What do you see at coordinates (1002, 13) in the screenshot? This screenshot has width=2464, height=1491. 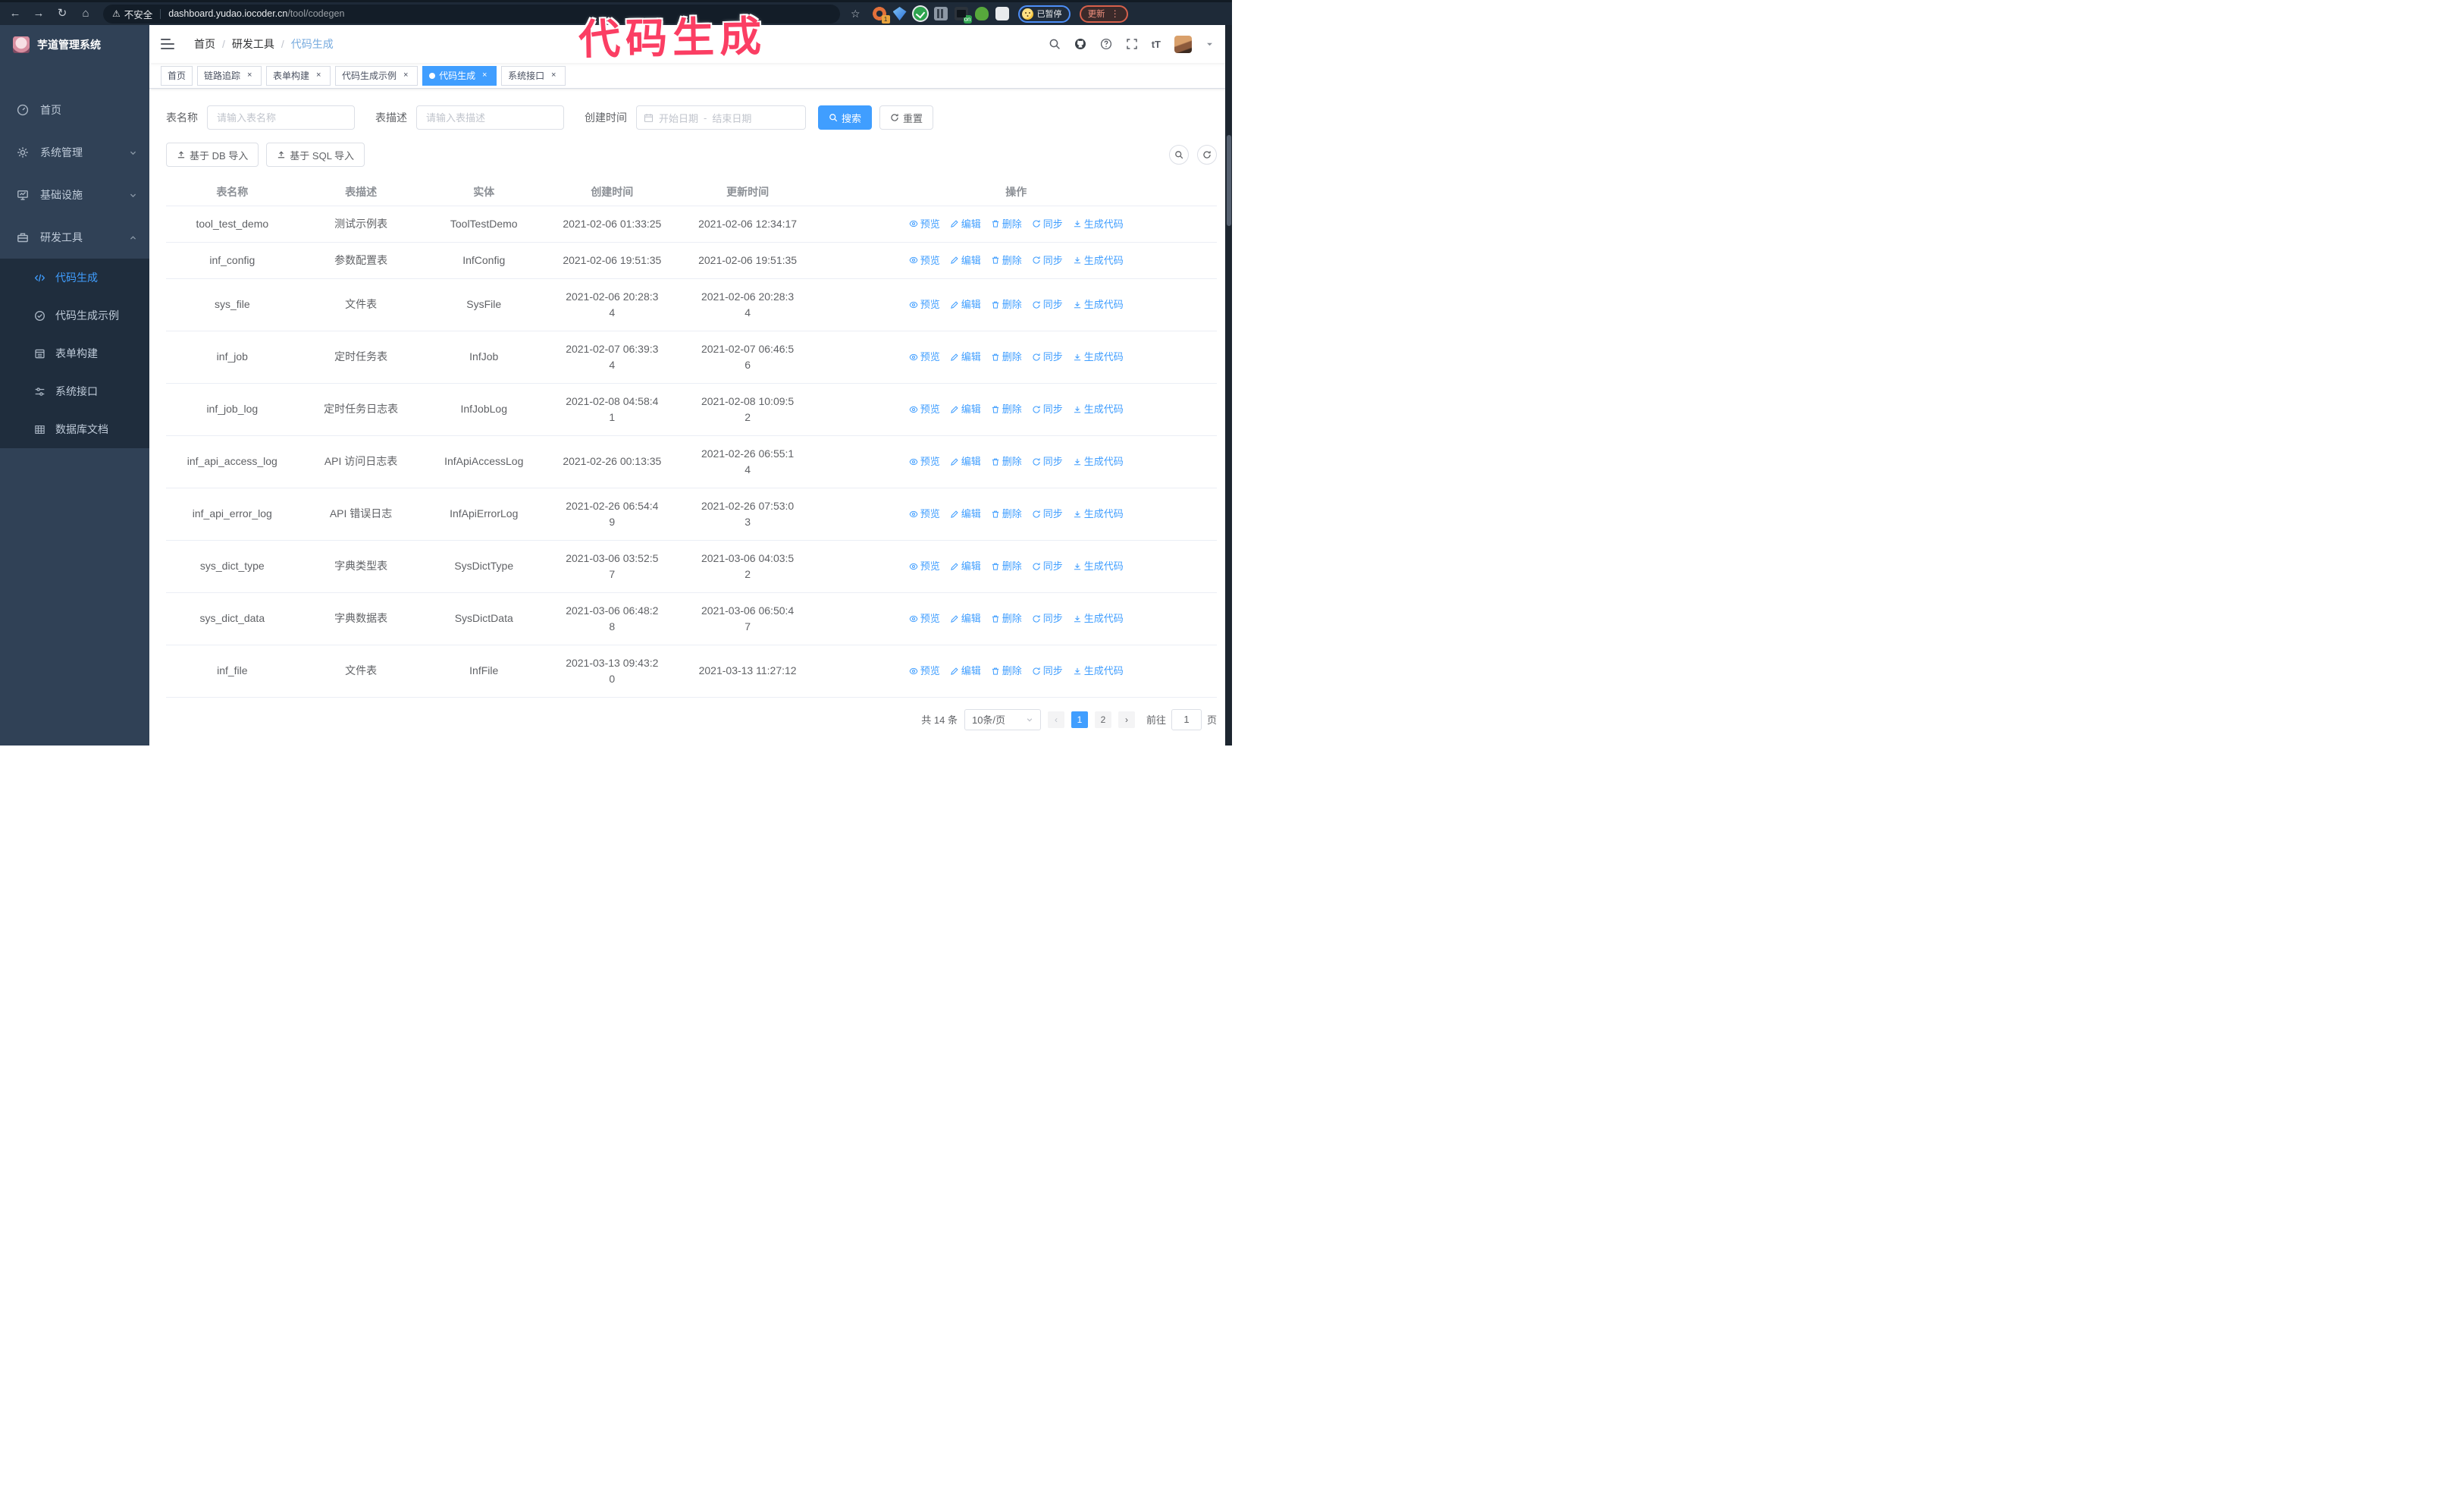 I see `extensions-puzzle-icon` at bounding box center [1002, 13].